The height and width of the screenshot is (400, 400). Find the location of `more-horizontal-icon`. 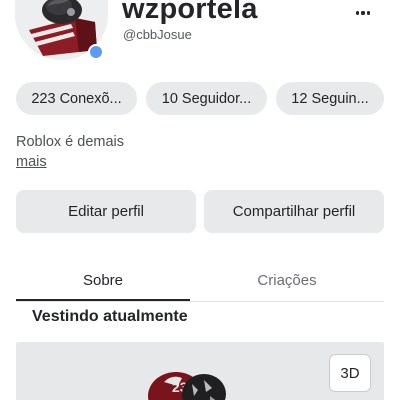

more-horizontal-icon is located at coordinates (358, 13).